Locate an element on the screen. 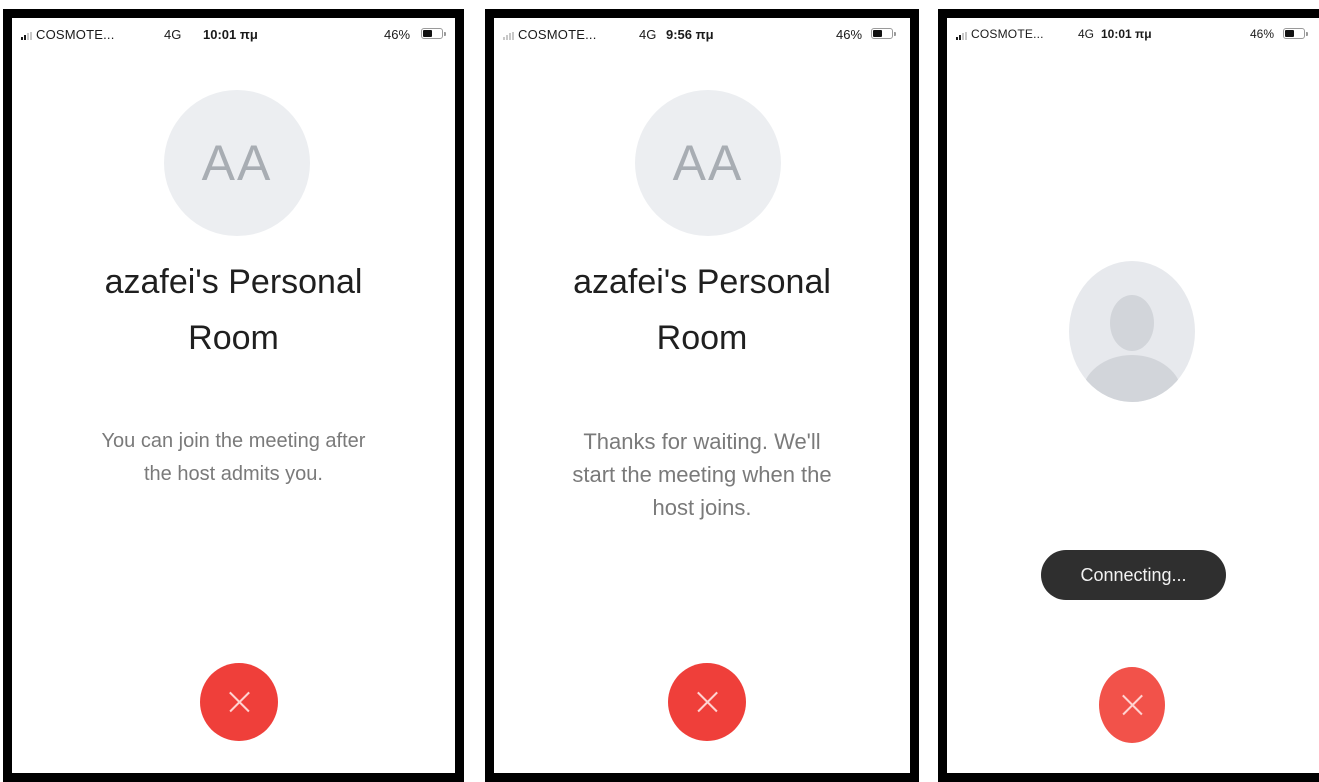 The width and height of the screenshot is (1319, 782). message-line: start the meeting when the is located at coordinates (702, 474).